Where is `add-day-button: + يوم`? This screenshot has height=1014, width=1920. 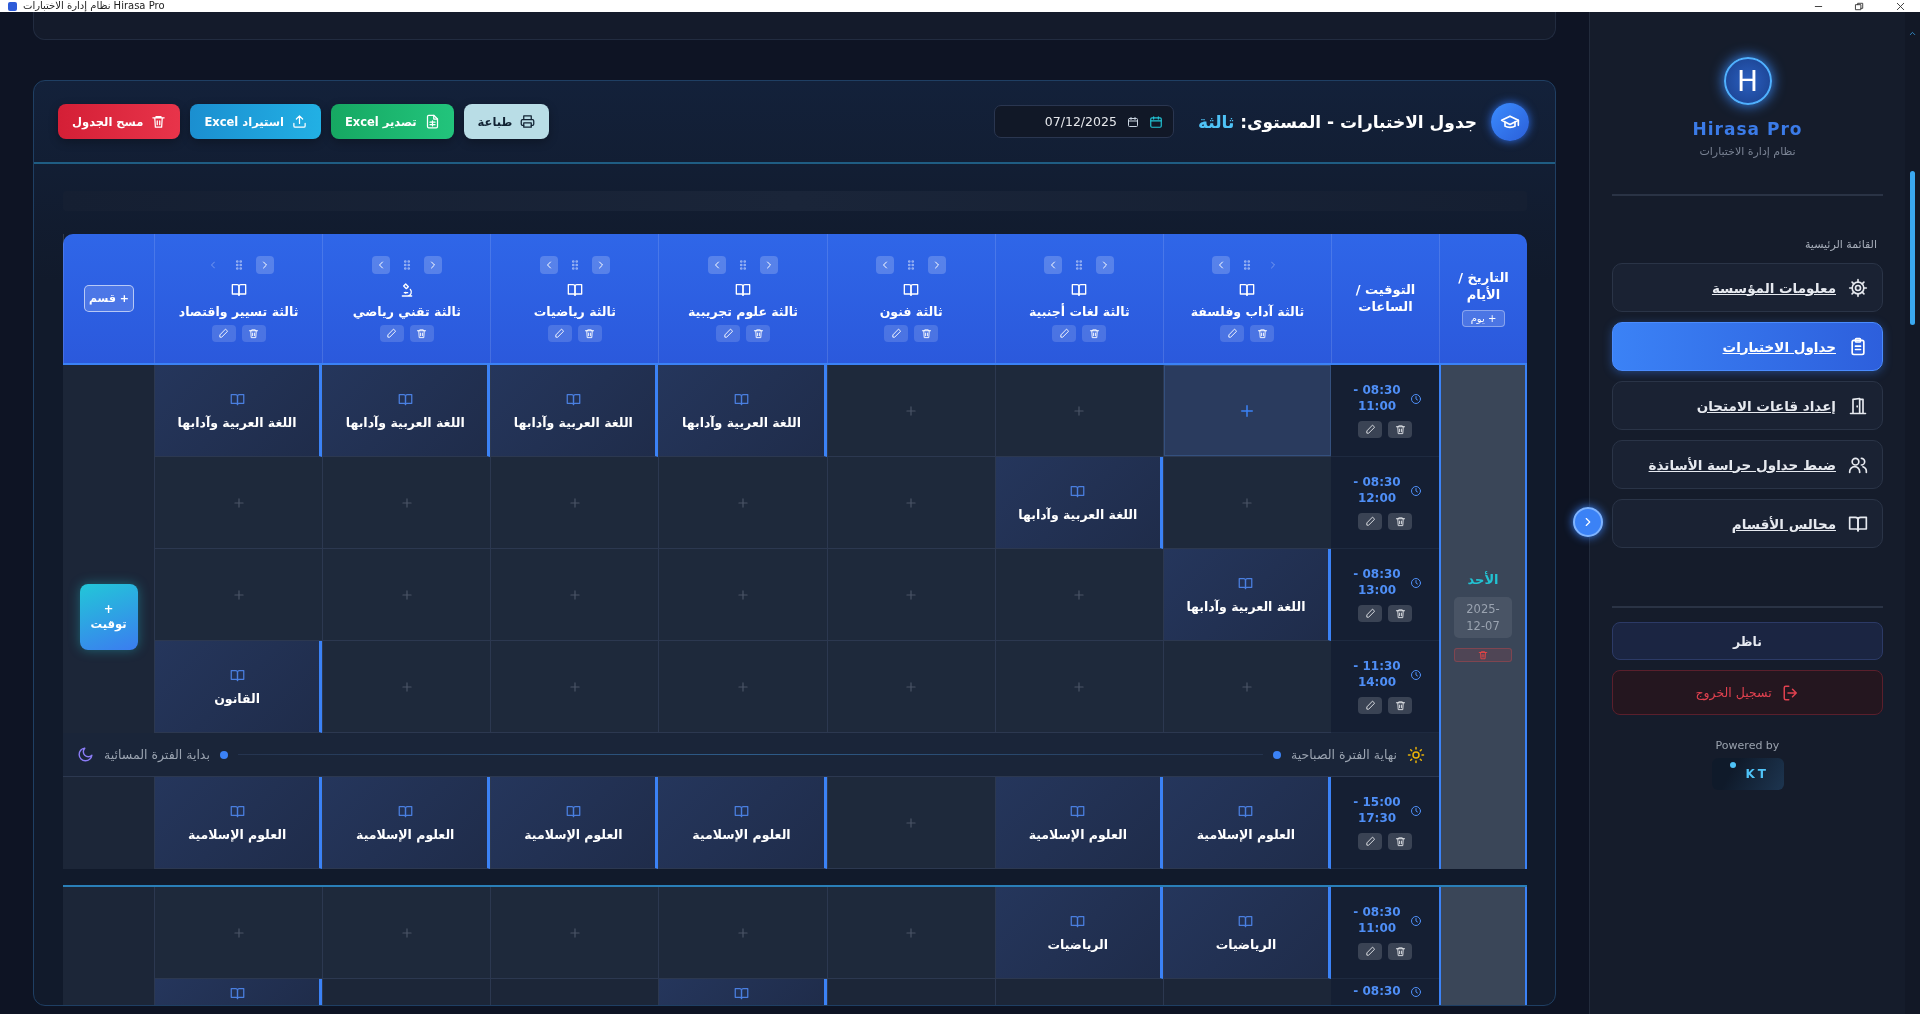 add-day-button: + يوم is located at coordinates (1483, 318).